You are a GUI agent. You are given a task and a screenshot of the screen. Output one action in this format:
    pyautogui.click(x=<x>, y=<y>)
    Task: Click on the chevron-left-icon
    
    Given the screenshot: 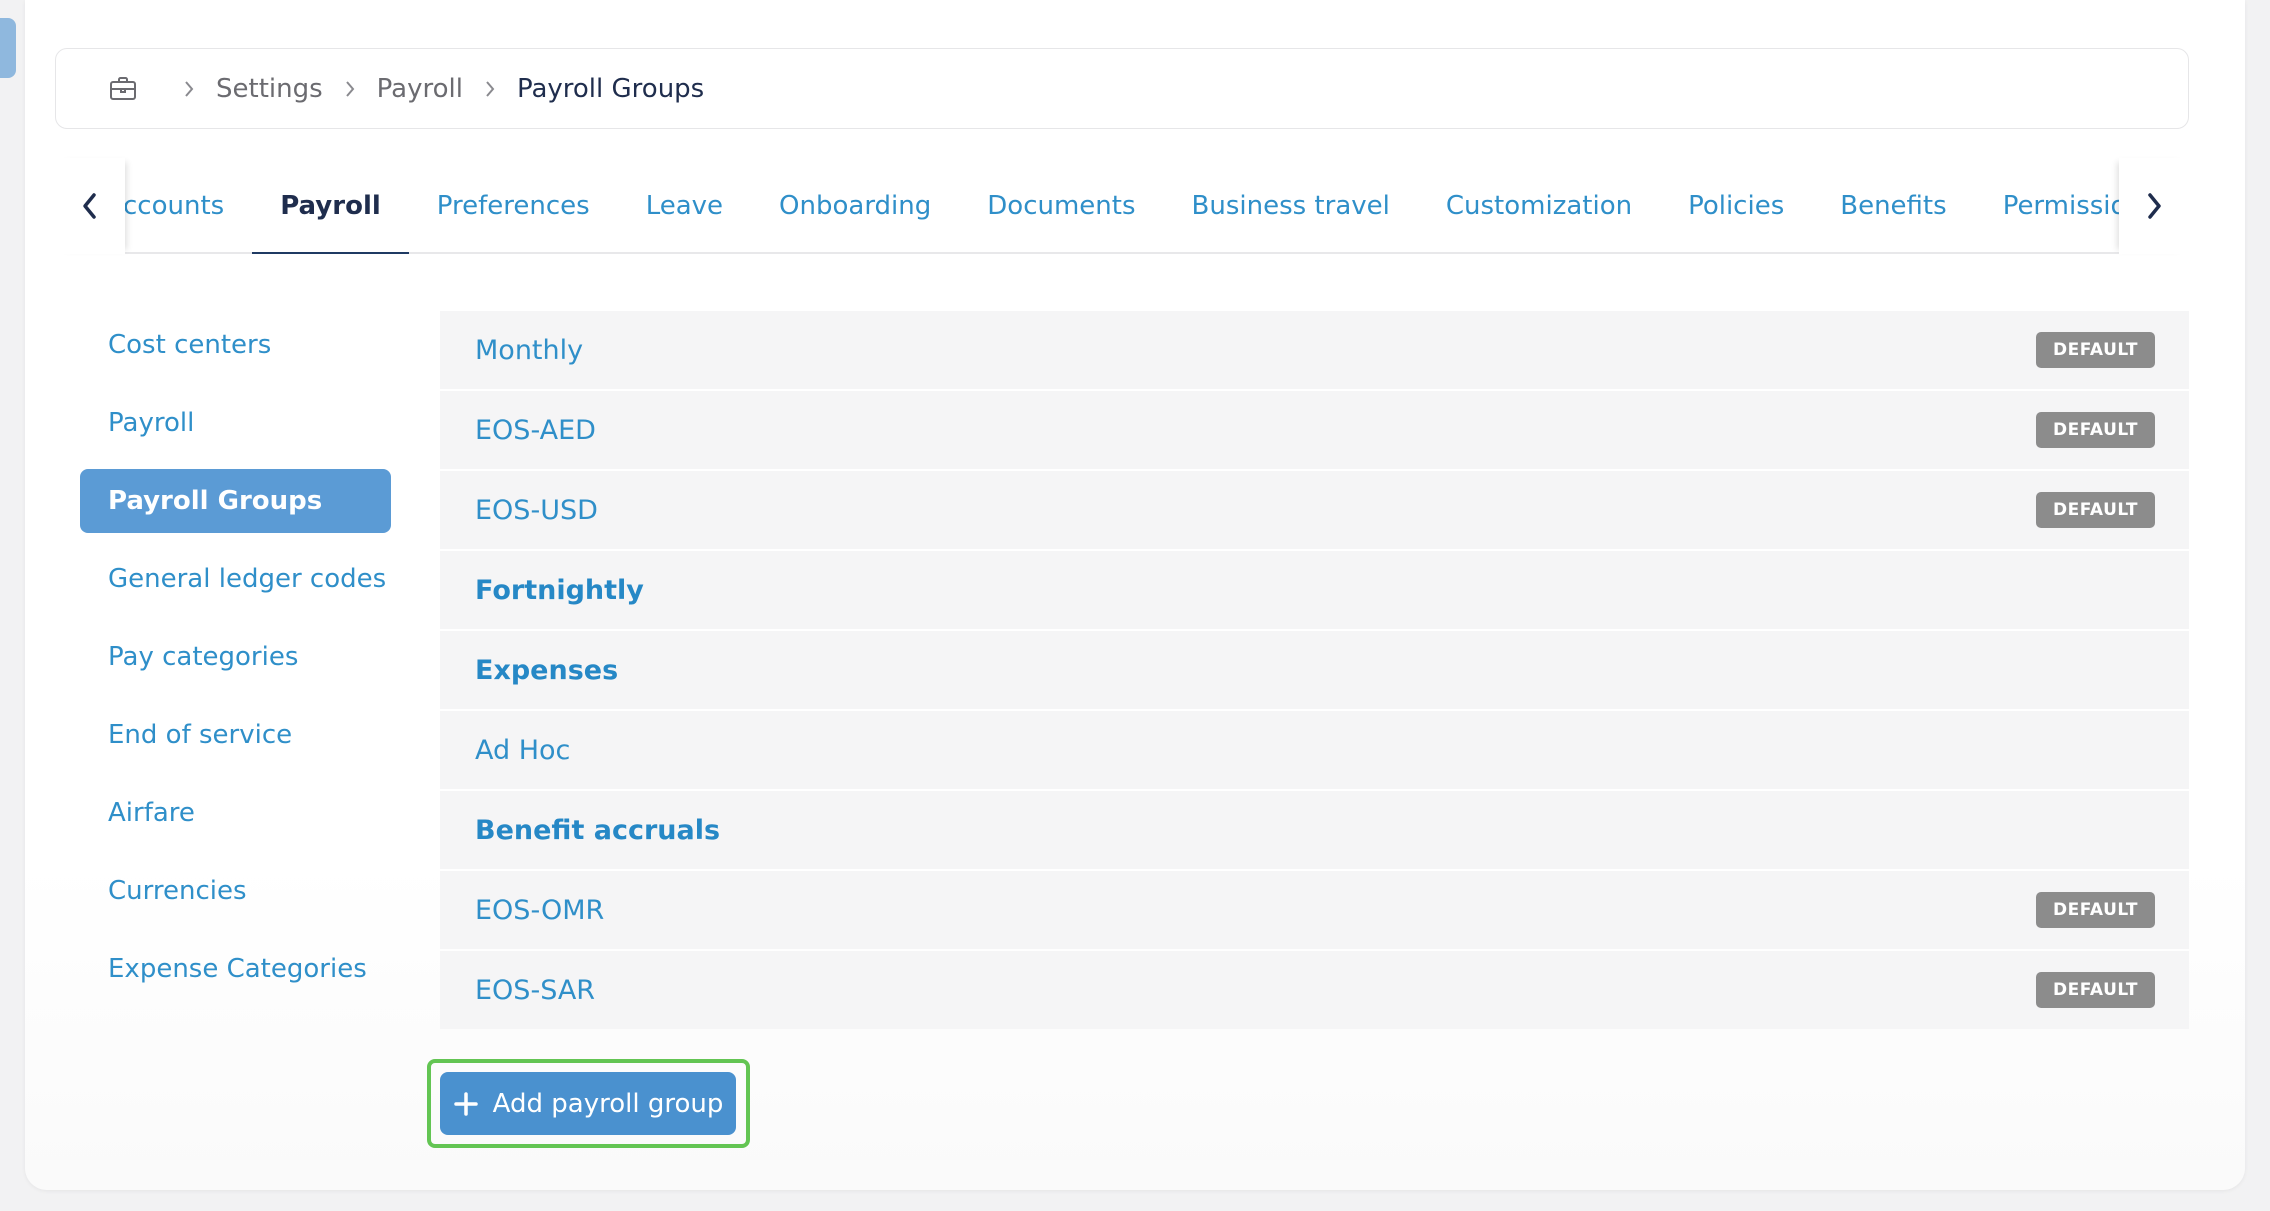 What is the action you would take?
    pyautogui.click(x=90, y=206)
    